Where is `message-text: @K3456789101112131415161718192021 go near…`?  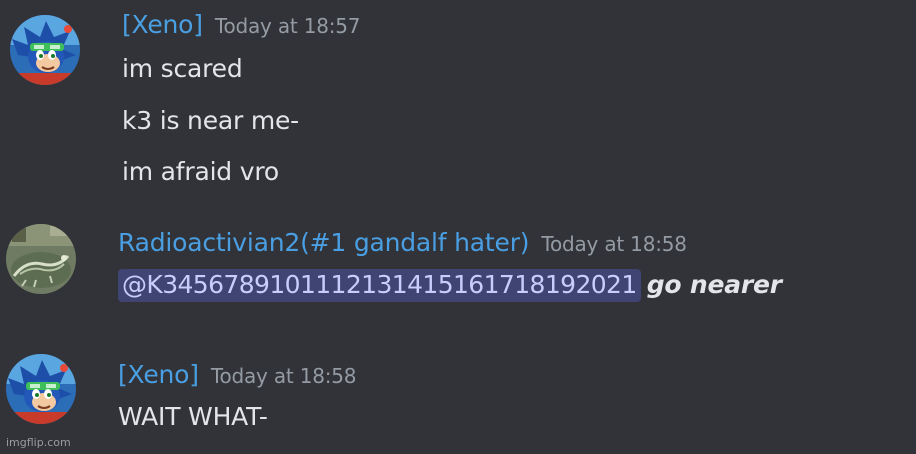
message-text: @K3456789101112131415161718192021 go near… is located at coordinates (450, 285).